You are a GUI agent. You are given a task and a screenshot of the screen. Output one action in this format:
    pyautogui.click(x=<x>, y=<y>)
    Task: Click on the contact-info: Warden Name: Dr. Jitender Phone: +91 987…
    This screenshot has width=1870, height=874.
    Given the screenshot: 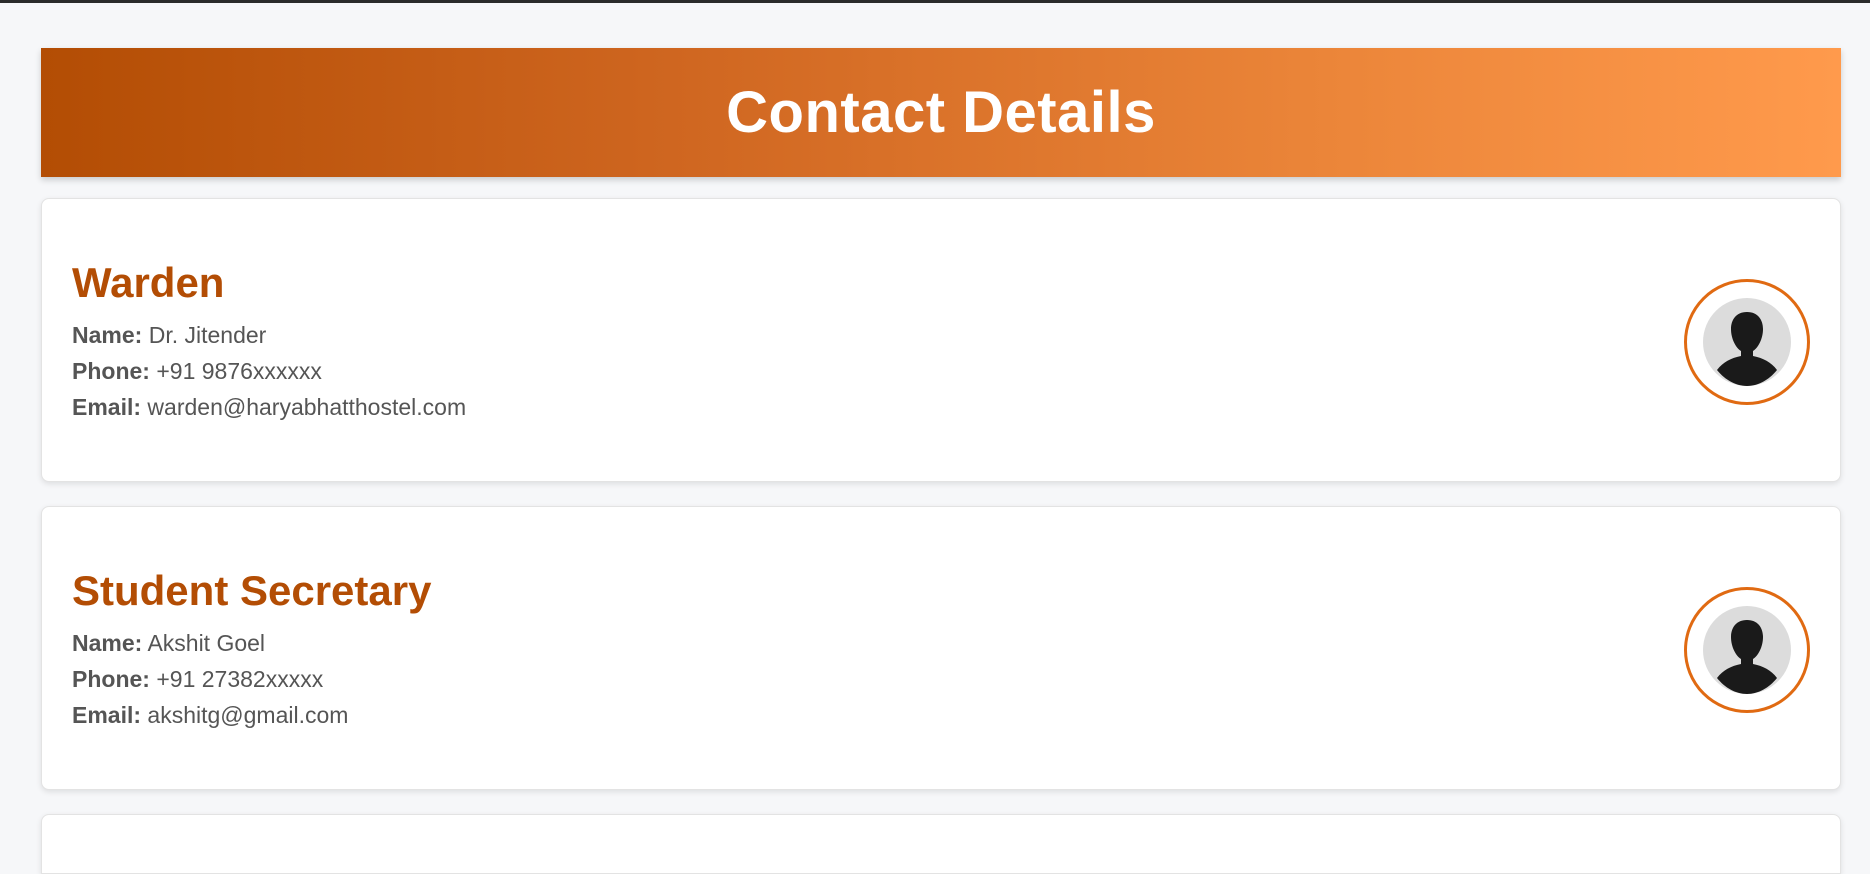 What is the action you would take?
    pyautogui.click(x=269, y=342)
    